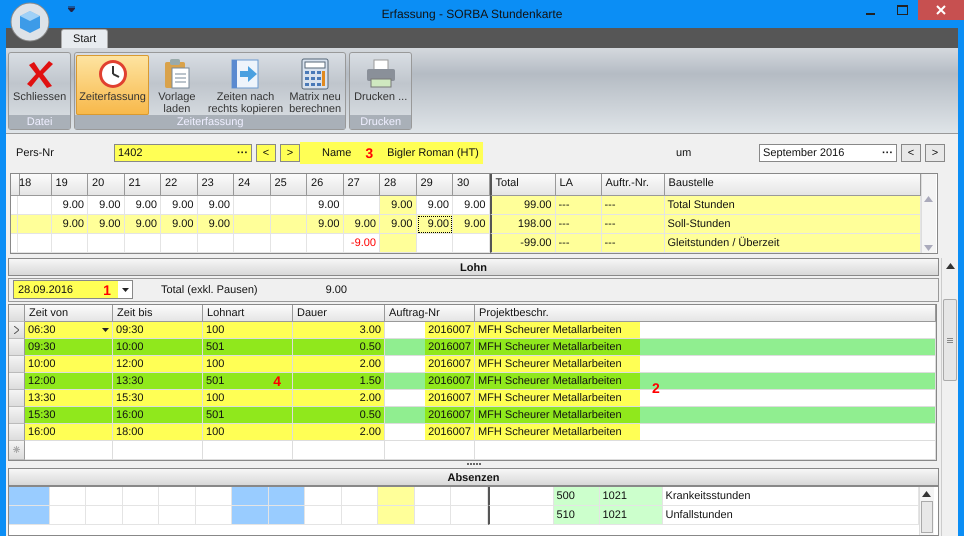 The image size is (964, 536). I want to click on month-field: September 2016 ···, so click(828, 153).